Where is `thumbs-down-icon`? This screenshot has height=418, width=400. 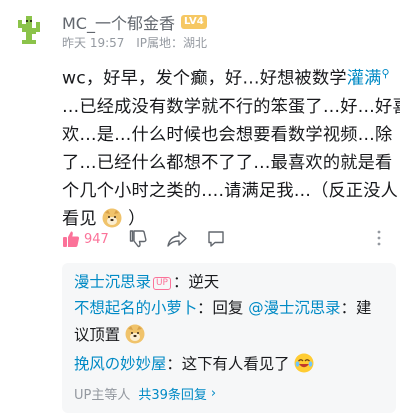 thumbs-down-icon is located at coordinates (138, 239).